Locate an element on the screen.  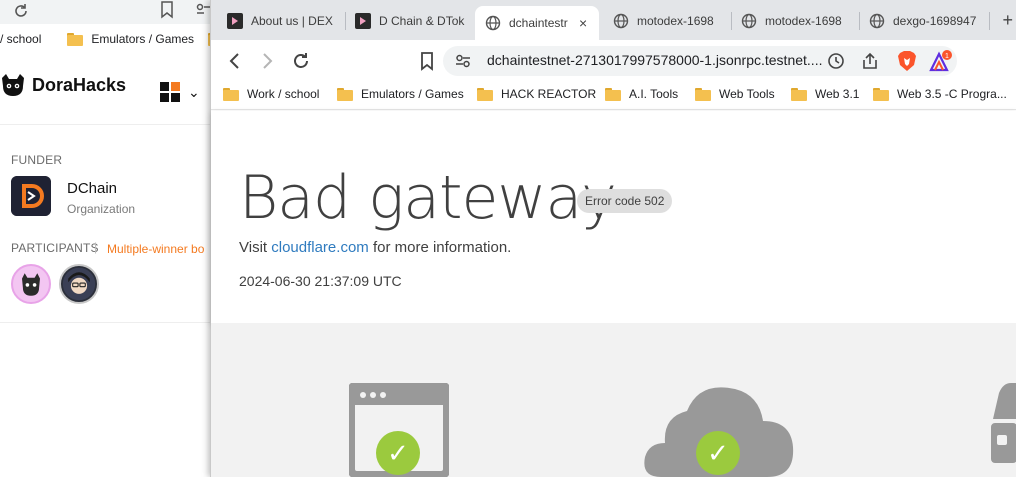
participants-label: PARTICIPANTS is located at coordinates (55, 248).